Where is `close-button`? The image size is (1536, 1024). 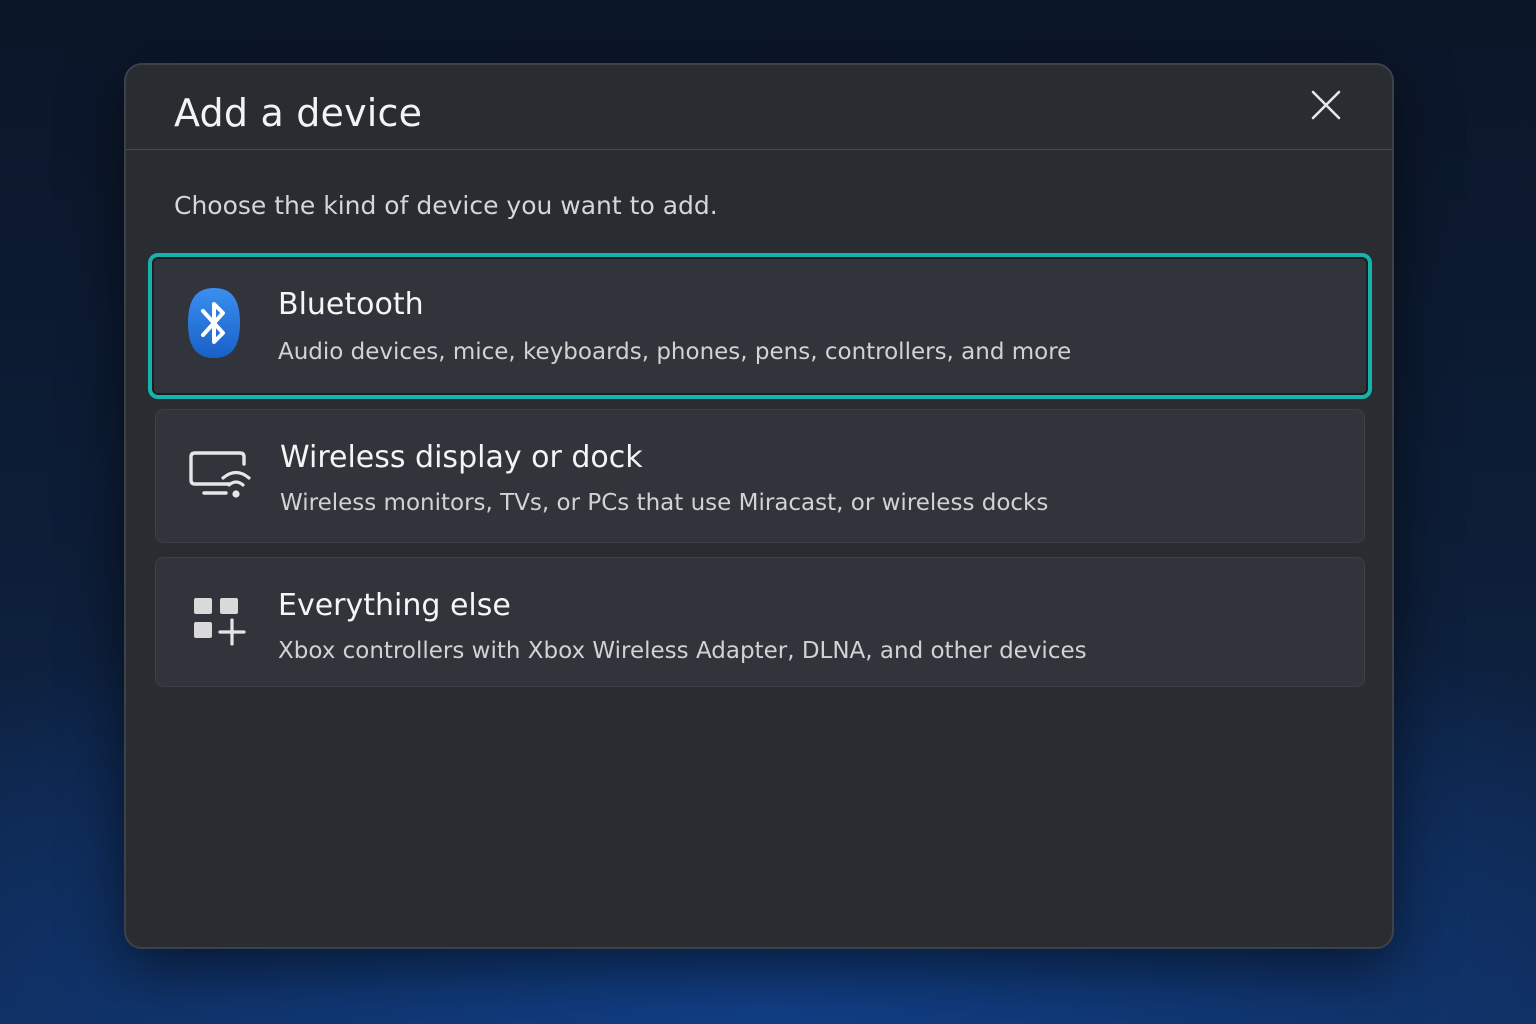
close-button is located at coordinates (1326, 105).